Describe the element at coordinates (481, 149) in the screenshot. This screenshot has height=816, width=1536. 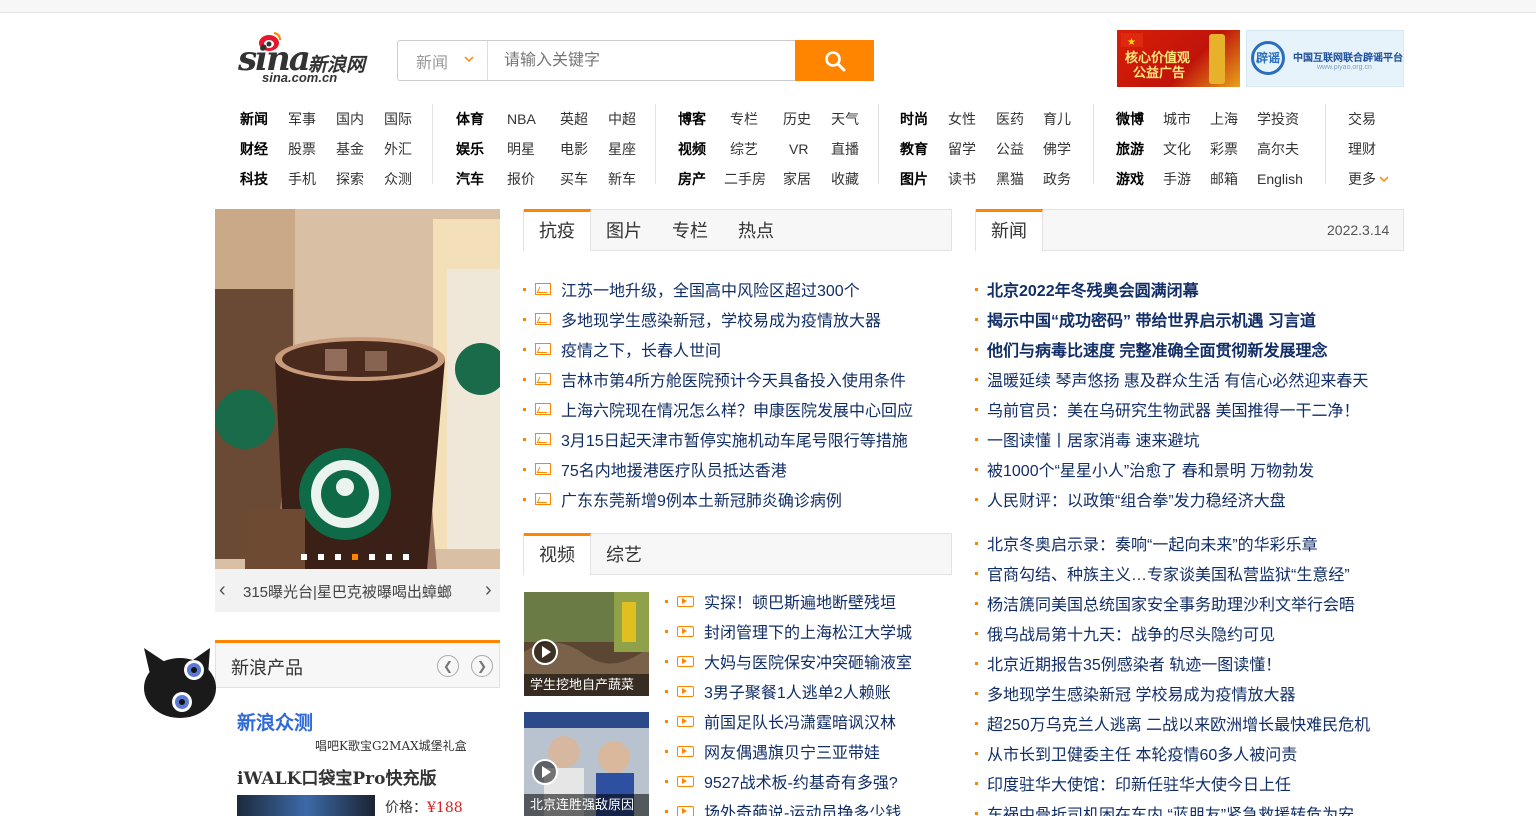
I see `nav-link: 娱乐` at that location.